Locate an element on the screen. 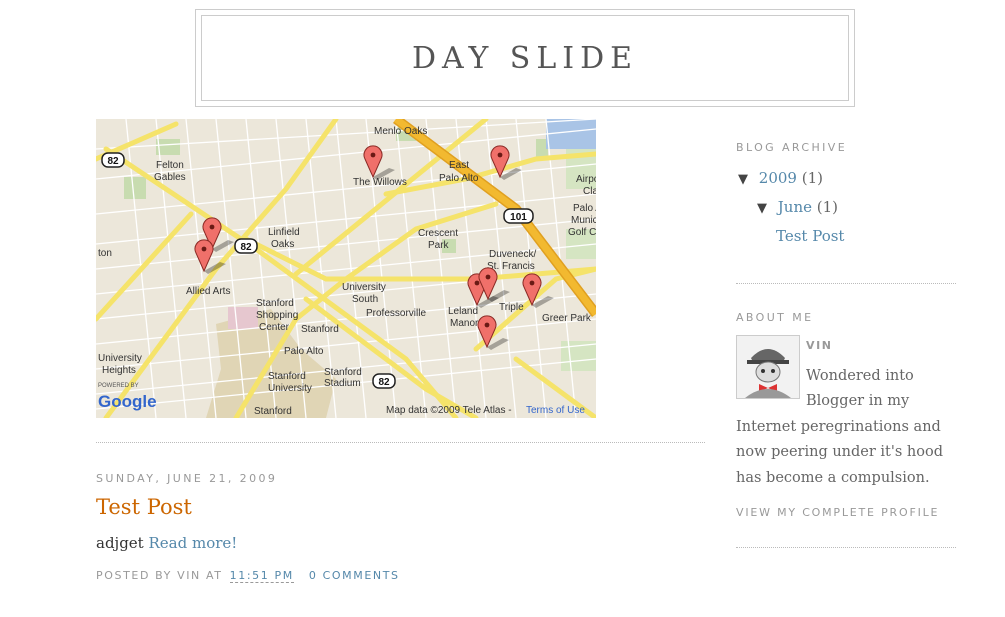  view-profile-link: VIEW MY COMPLETE PROFILE is located at coordinates (837, 512).